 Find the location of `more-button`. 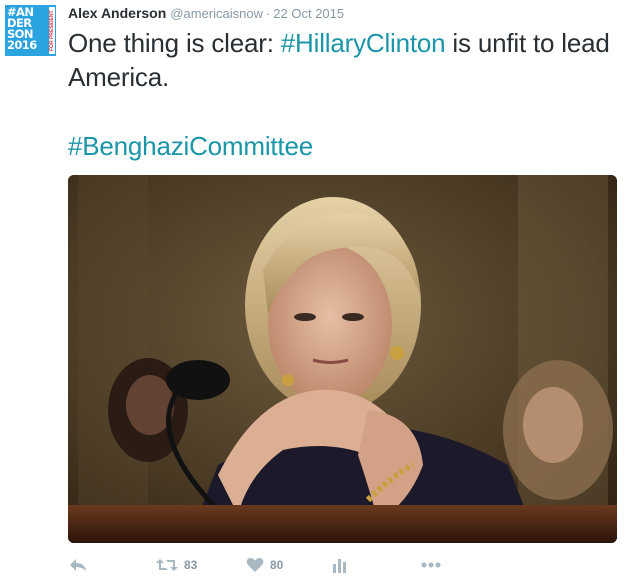

more-button is located at coordinates (431, 565).